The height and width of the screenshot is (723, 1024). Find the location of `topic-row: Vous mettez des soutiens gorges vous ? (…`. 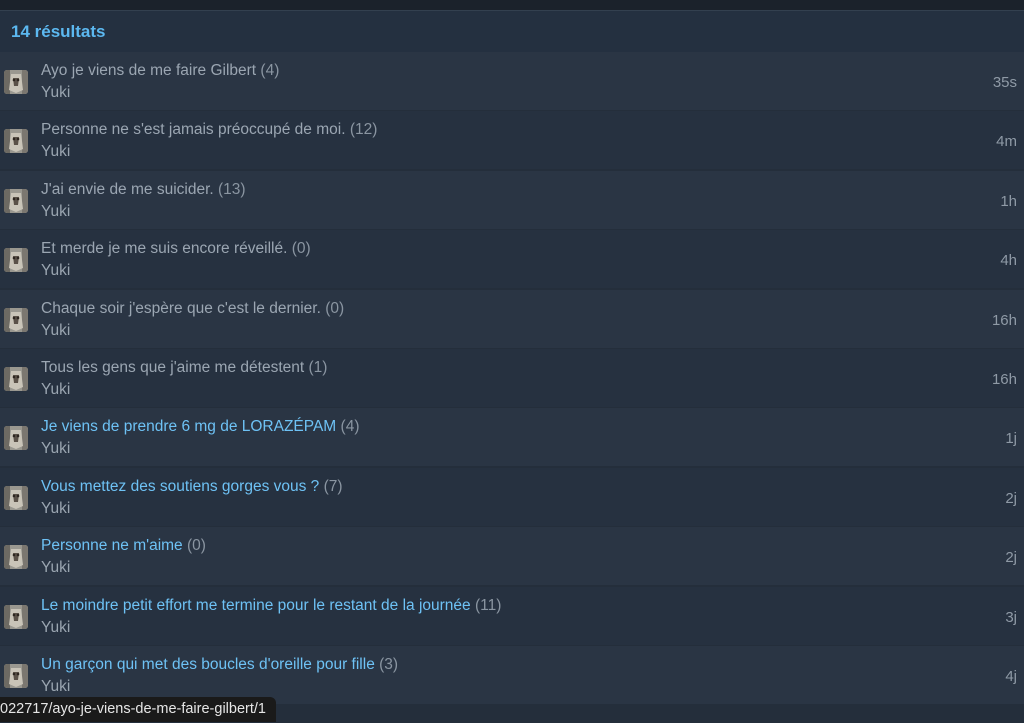

topic-row: Vous mettez des soutiens gorges vous ? (… is located at coordinates (512, 496).